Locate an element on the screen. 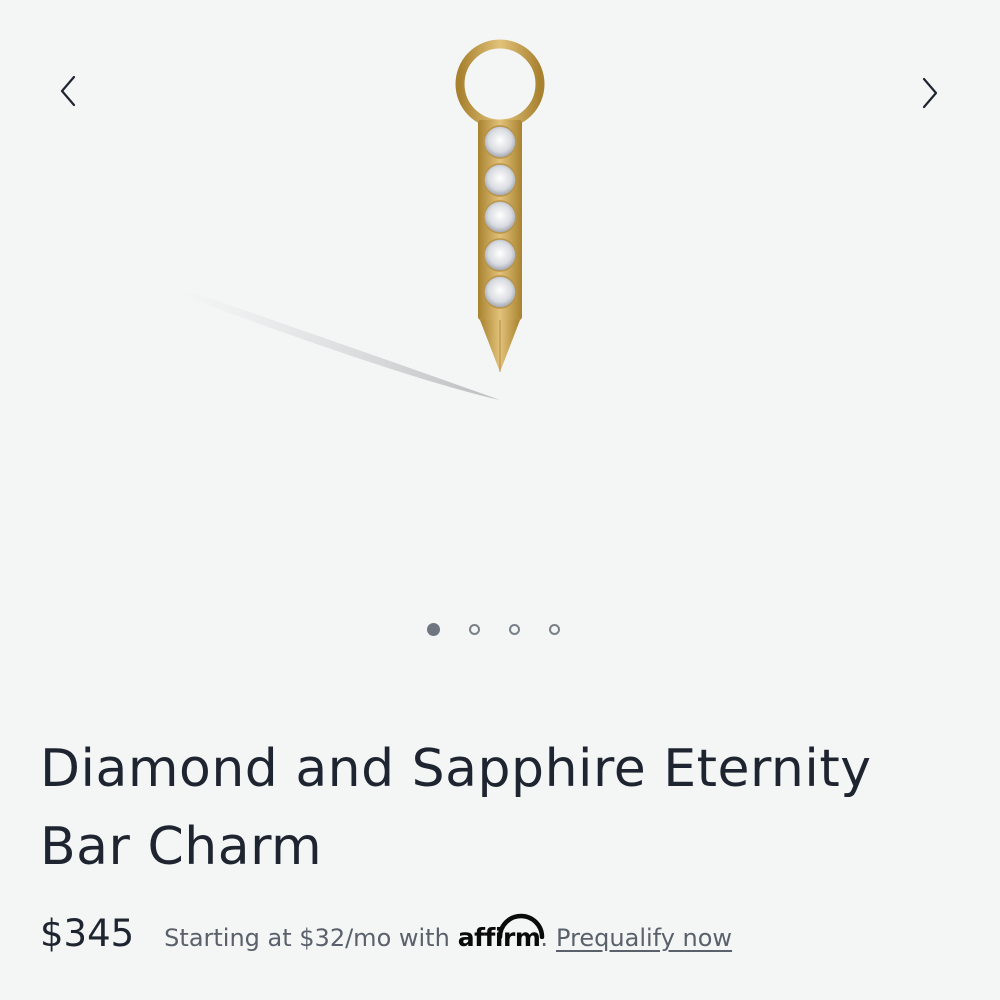 The width and height of the screenshot is (1000, 1000). chevron-right-icon is located at coordinates (930, 93).